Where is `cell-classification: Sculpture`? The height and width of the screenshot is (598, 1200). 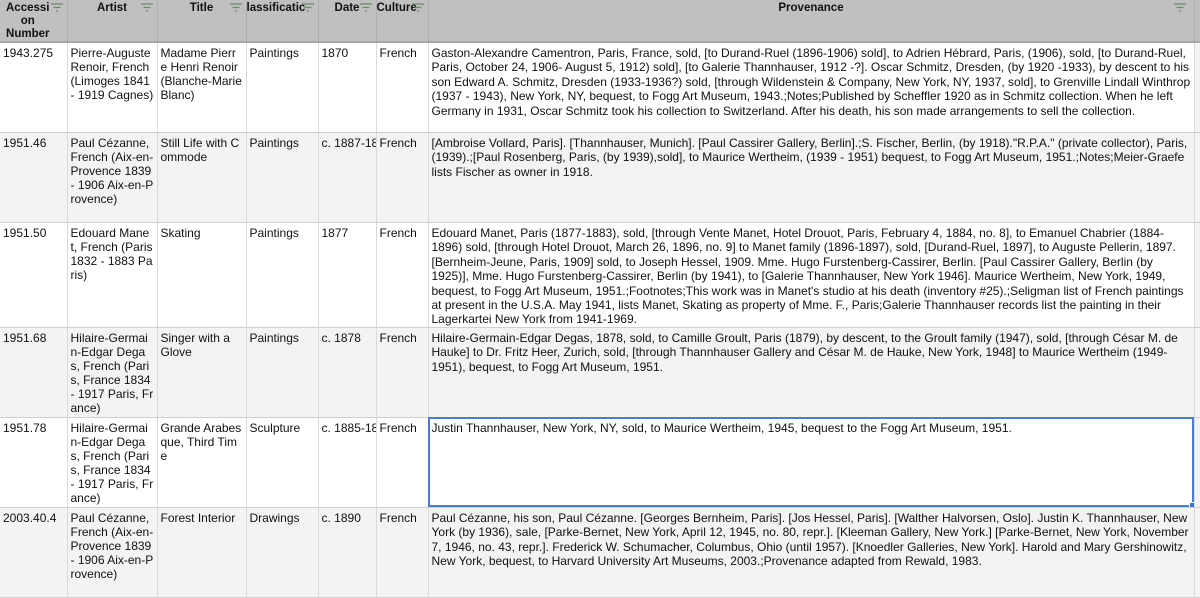
cell-classification: Sculpture is located at coordinates (282, 462).